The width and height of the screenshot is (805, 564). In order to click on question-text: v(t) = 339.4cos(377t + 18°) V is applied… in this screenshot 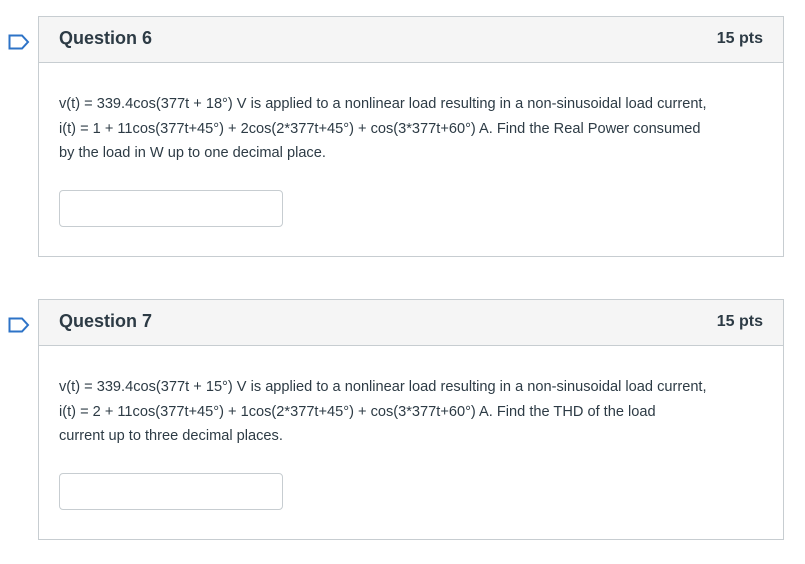, I will do `click(383, 128)`.